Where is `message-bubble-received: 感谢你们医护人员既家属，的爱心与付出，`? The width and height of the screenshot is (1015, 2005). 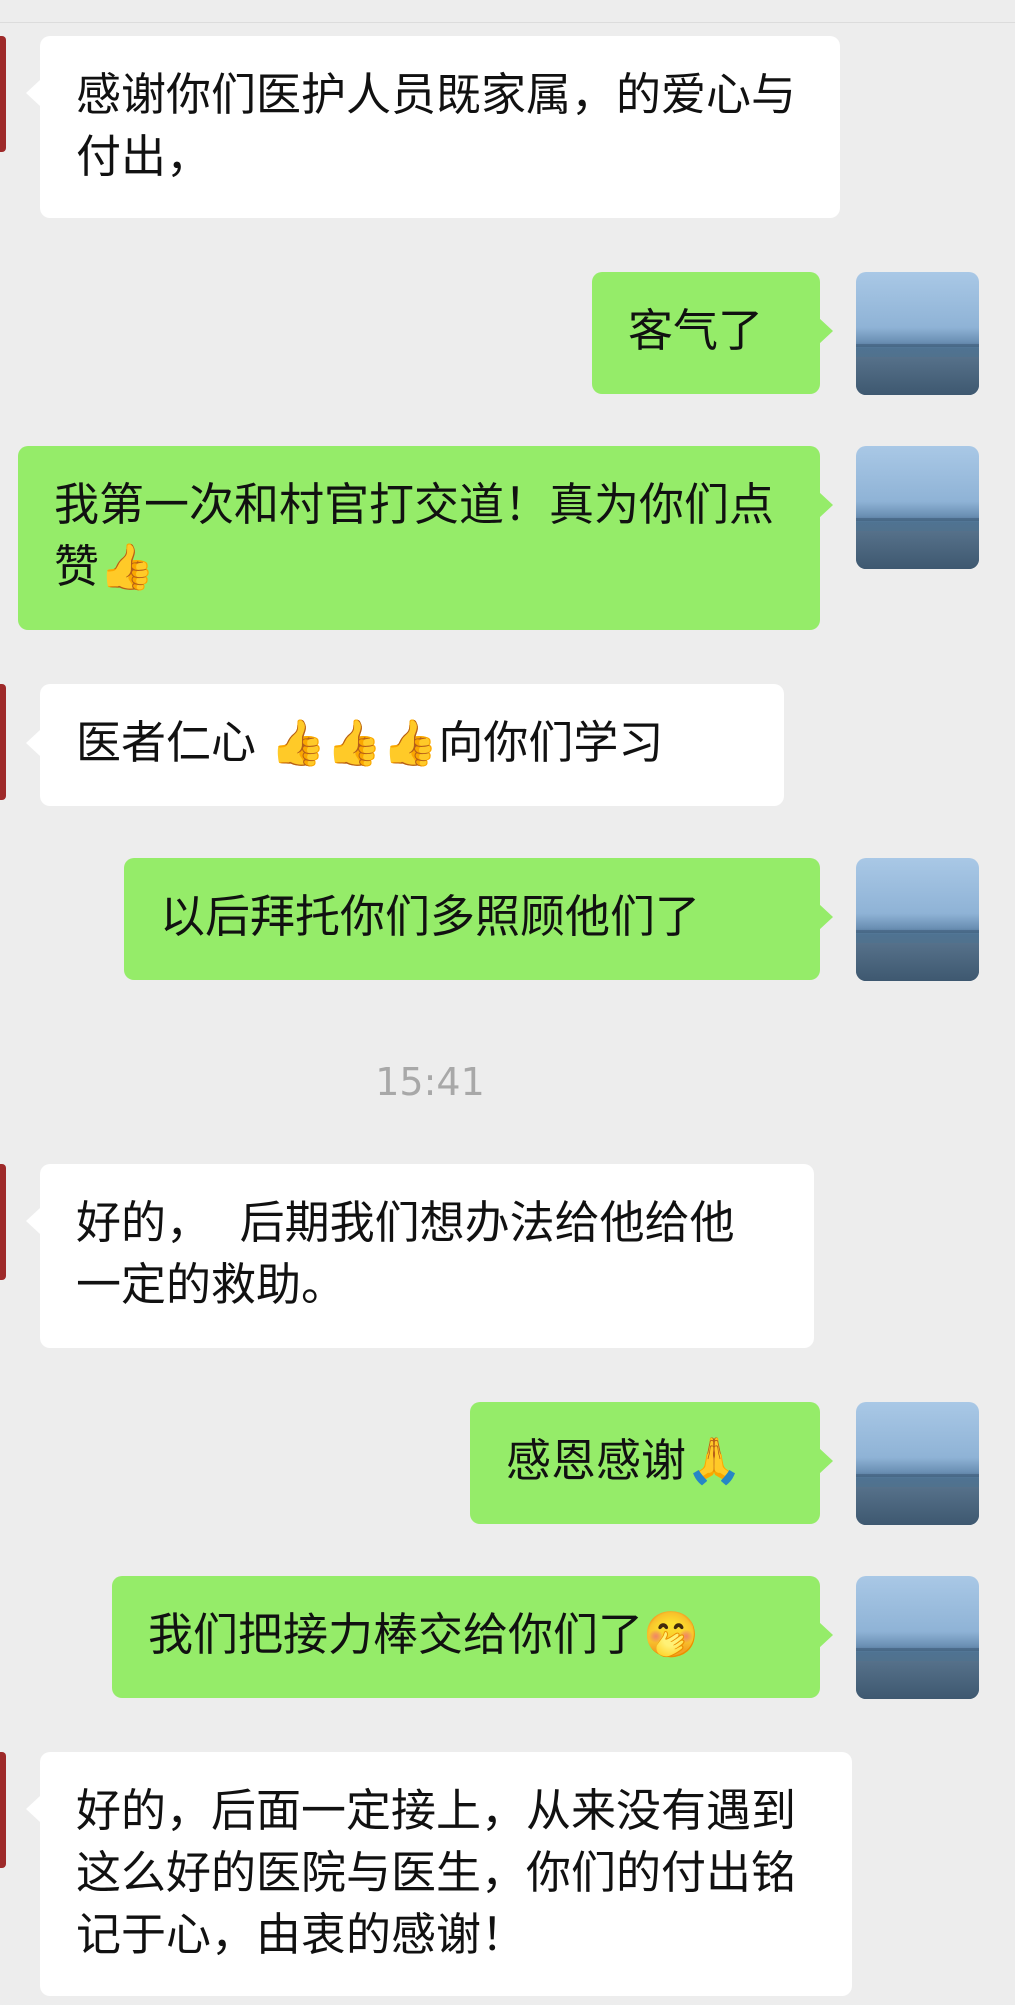
message-bubble-received: 感谢你们医护人员既家属，的爱心与付出， is located at coordinates (440, 127).